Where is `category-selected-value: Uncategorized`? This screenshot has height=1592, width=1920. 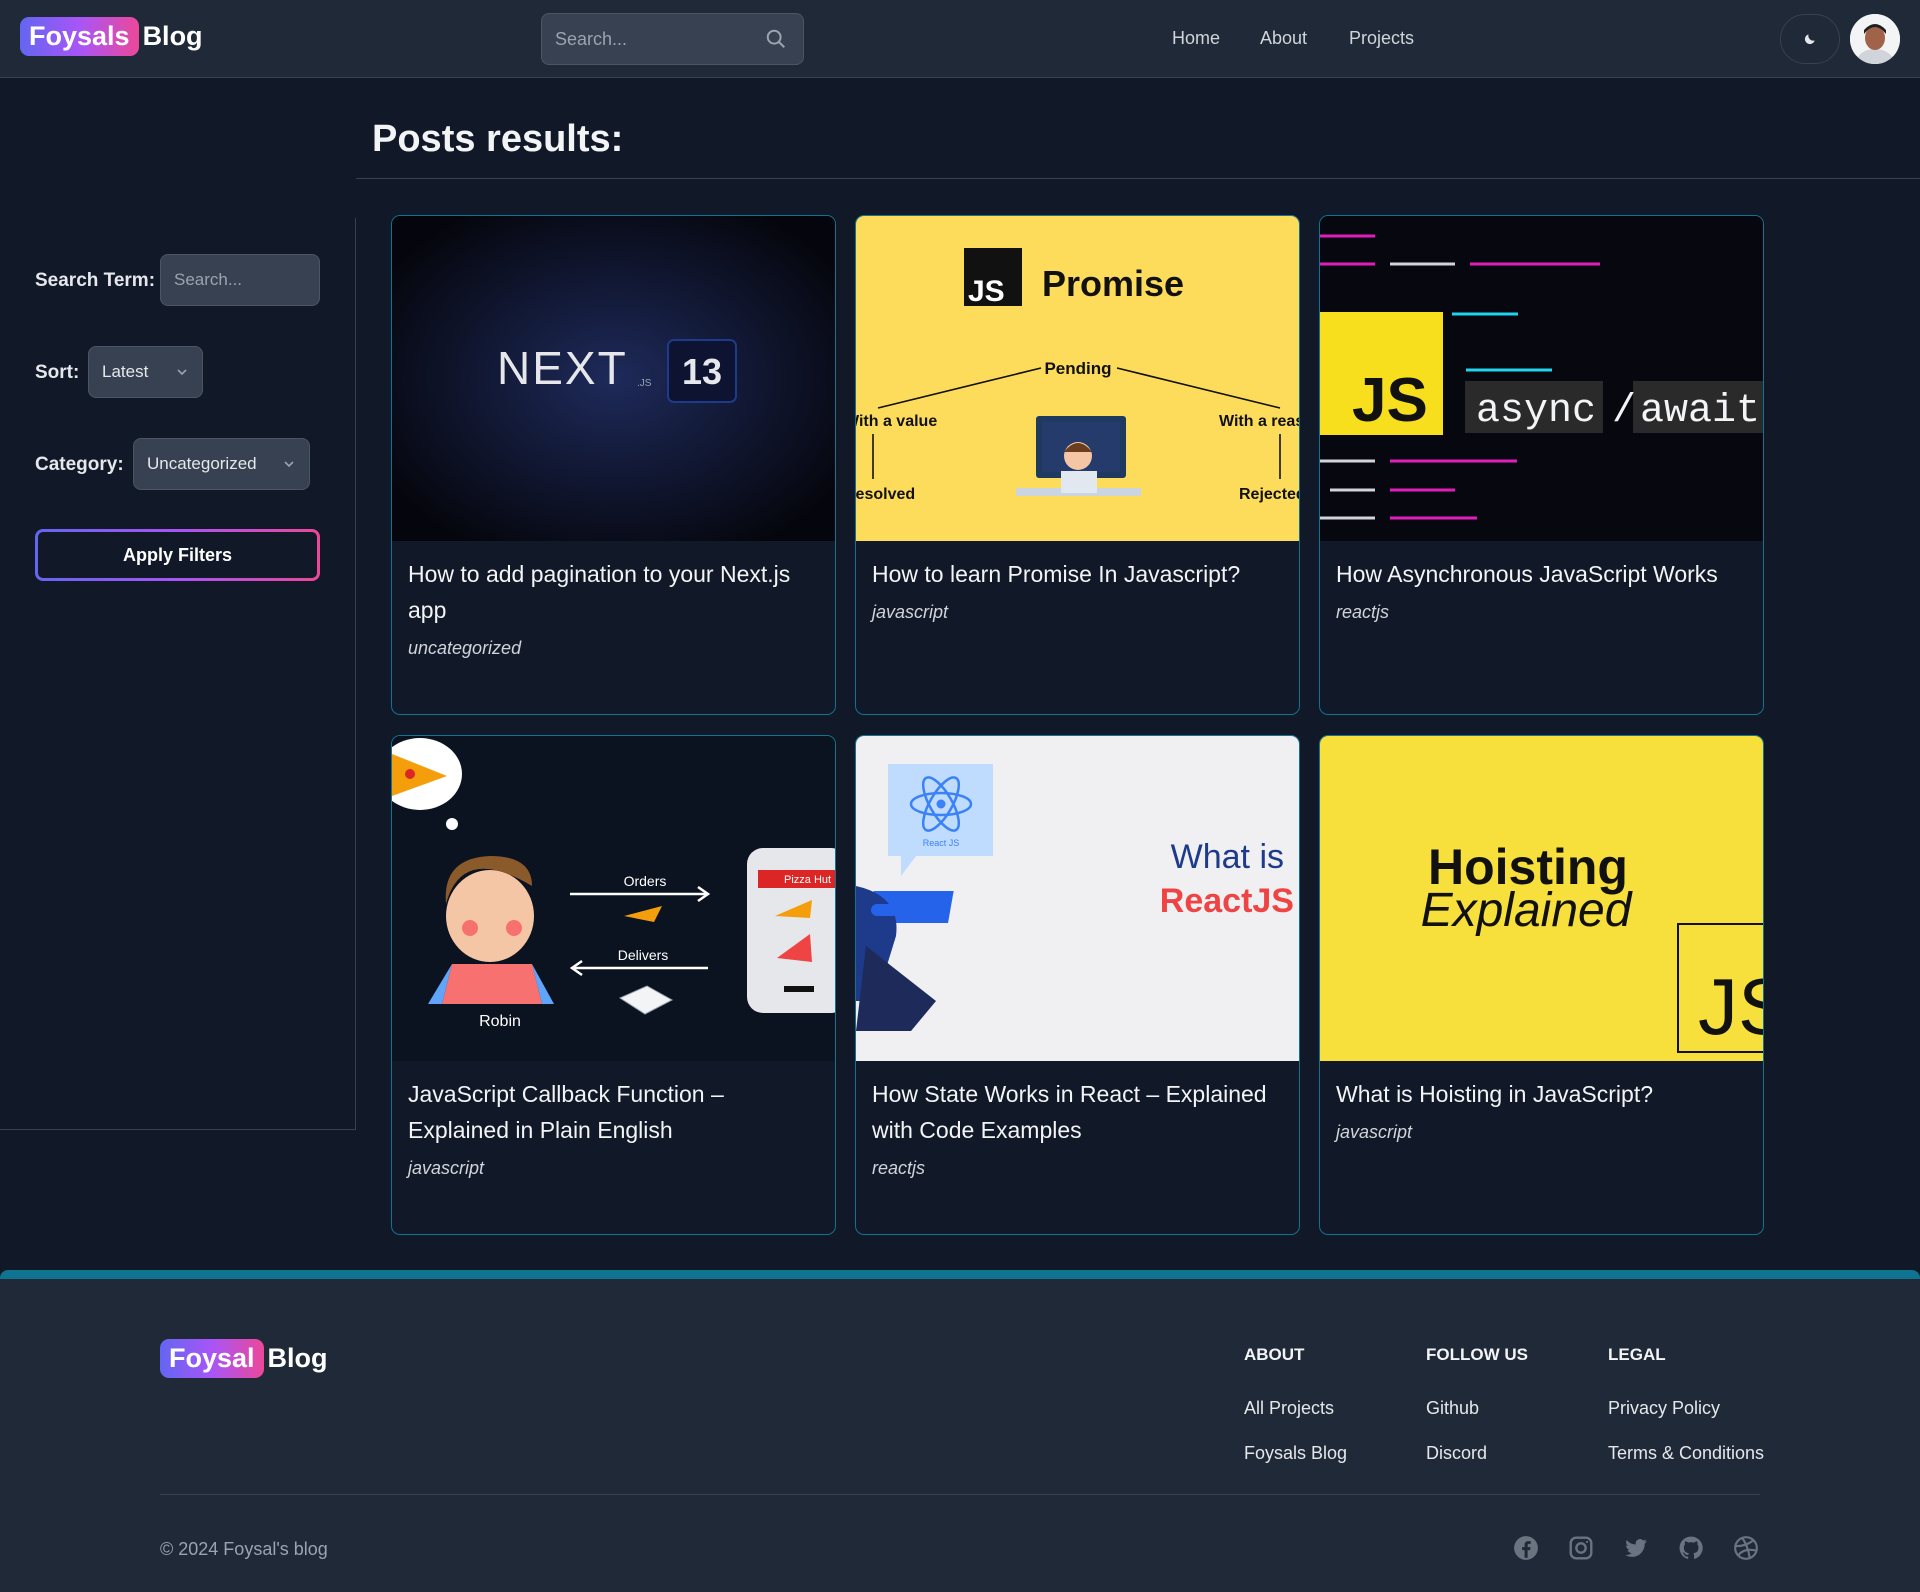 category-selected-value: Uncategorized is located at coordinates (202, 463).